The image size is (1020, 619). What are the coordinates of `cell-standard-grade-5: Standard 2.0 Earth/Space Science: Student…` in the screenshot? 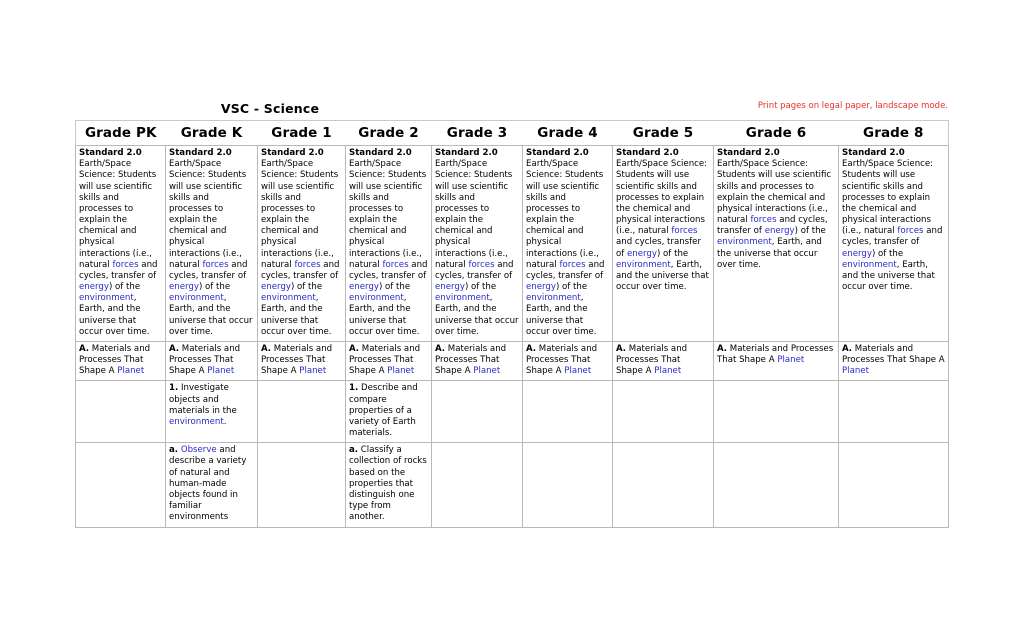 It's located at (663, 243).